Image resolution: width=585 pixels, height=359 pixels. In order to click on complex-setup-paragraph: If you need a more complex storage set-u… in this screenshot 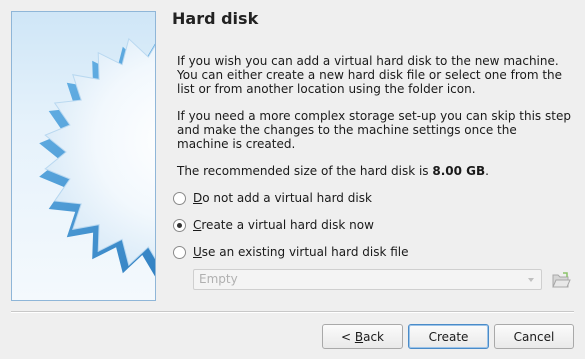, I will do `click(374, 130)`.